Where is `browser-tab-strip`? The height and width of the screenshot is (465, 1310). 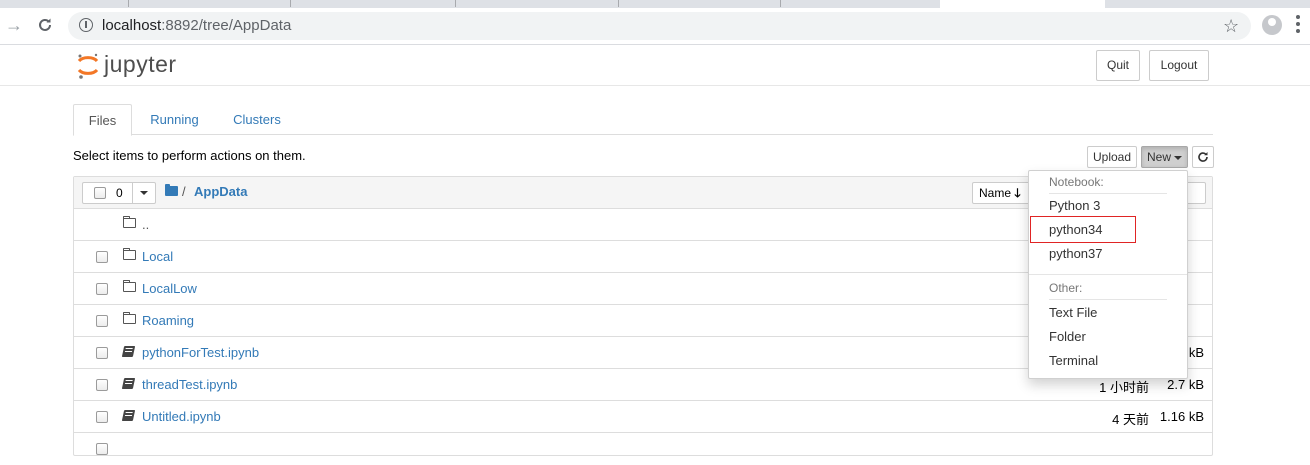 browser-tab-strip is located at coordinates (655, 4).